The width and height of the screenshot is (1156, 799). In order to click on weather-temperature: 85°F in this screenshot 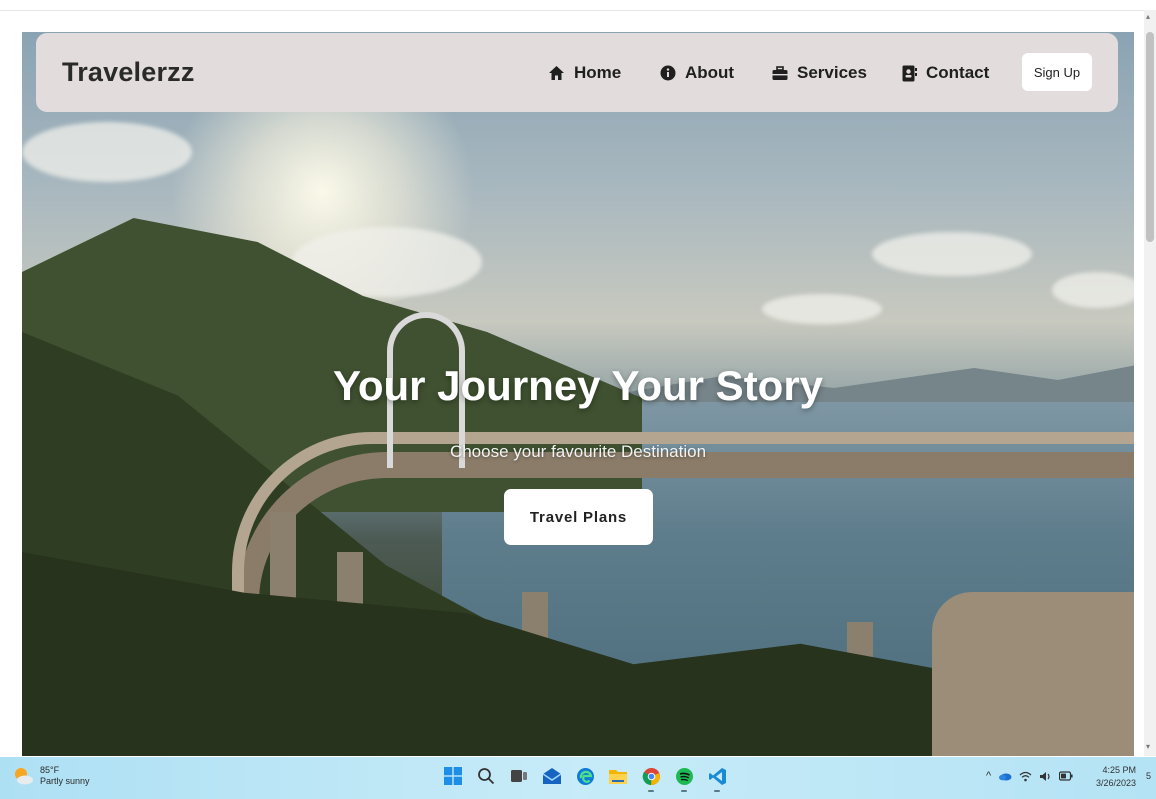, I will do `click(50, 770)`.